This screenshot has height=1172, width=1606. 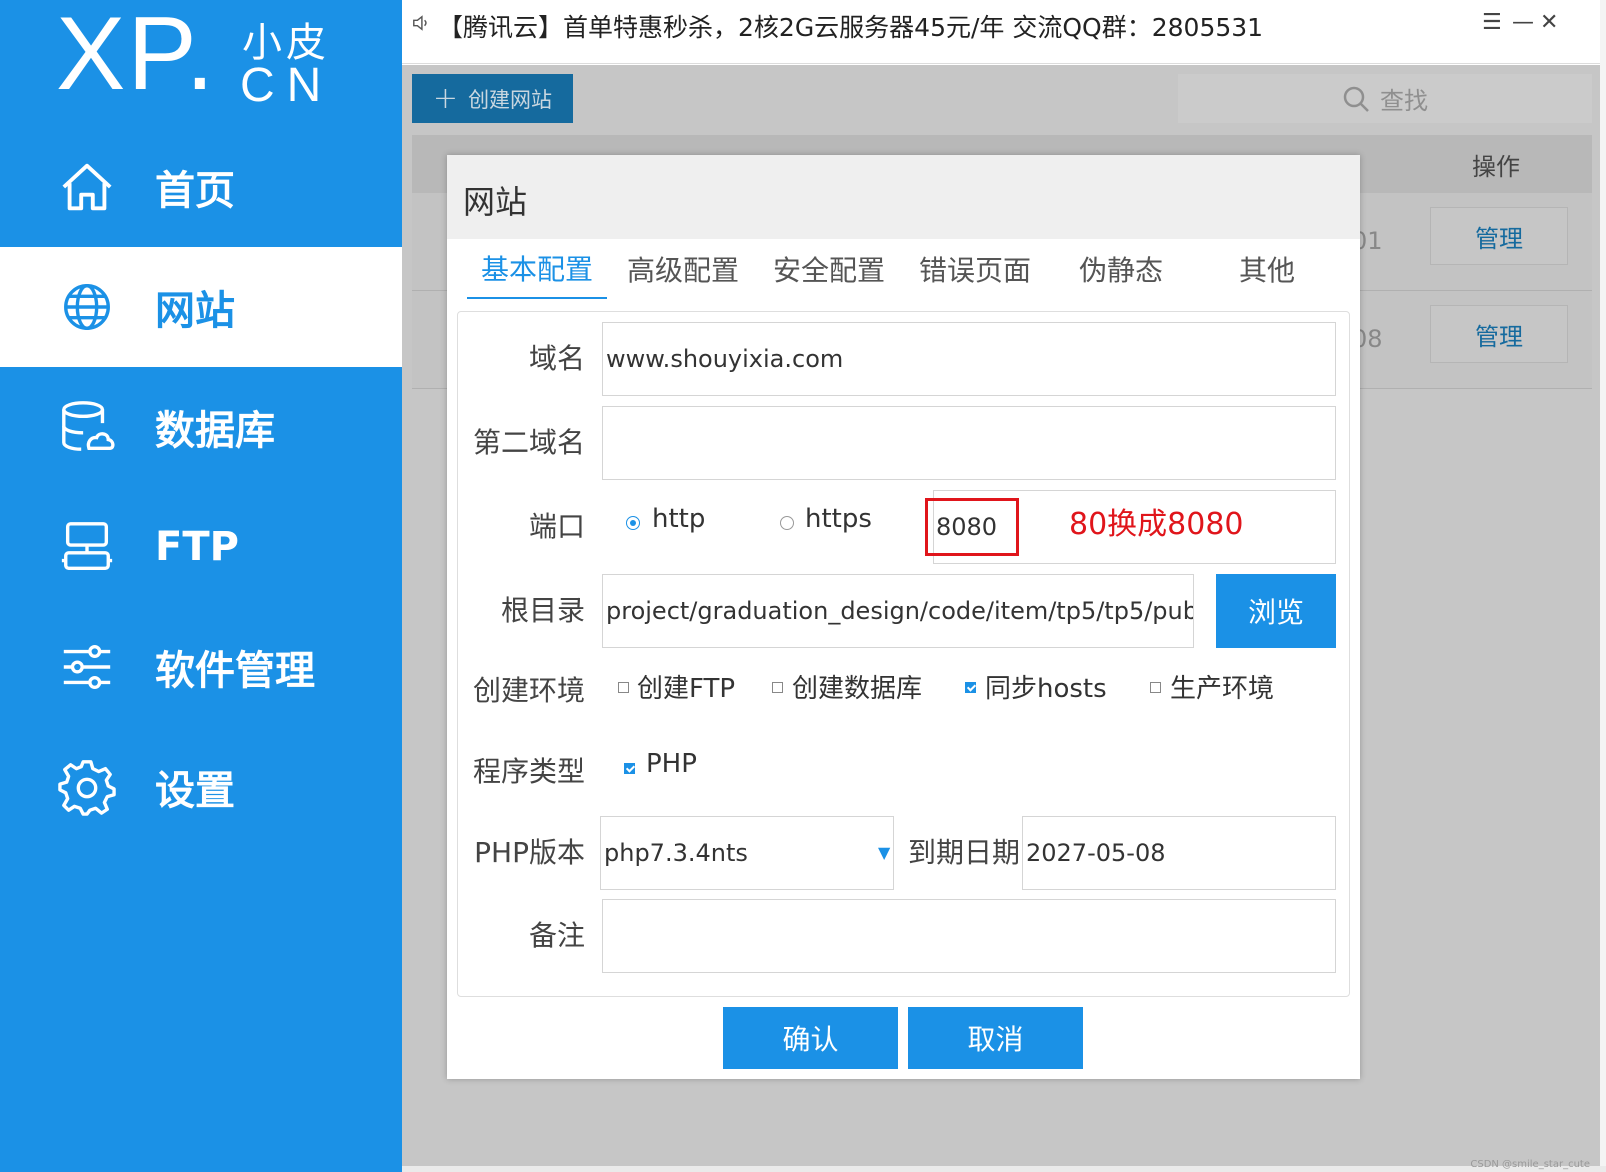 I want to click on ftp-server-icon, so click(x=87, y=546).